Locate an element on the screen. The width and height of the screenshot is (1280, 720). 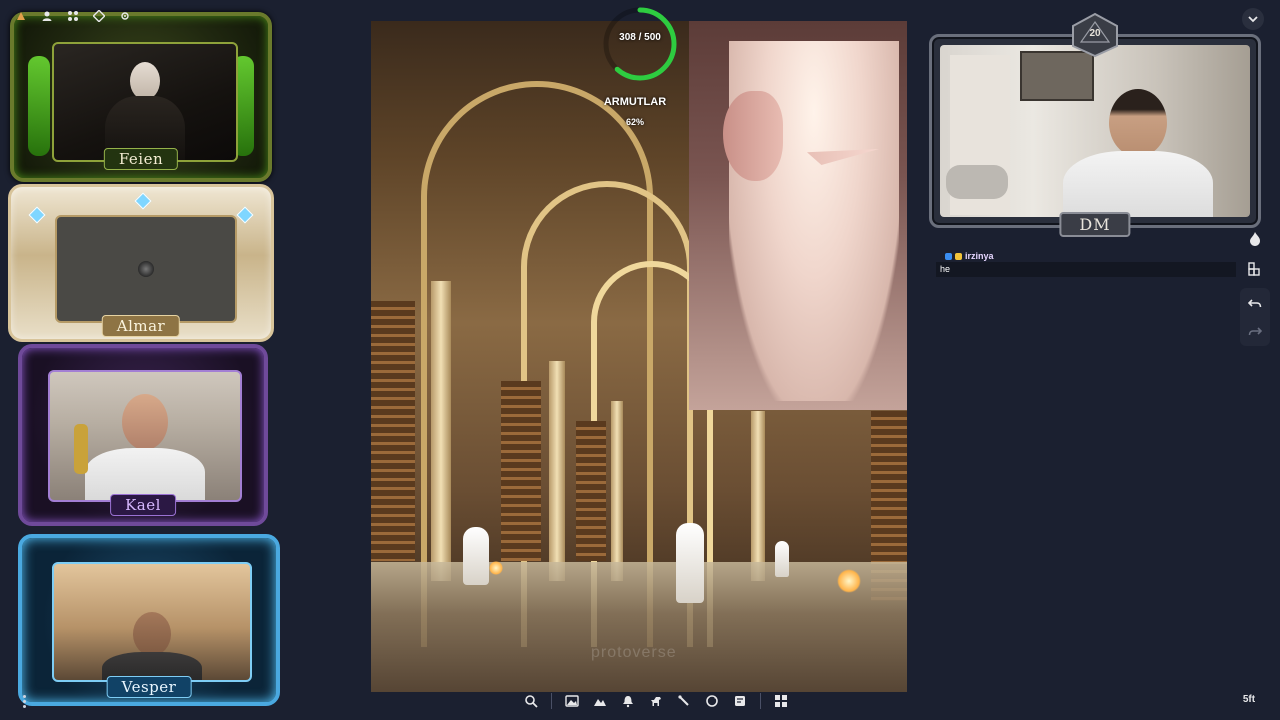
progress-percent: 62% is located at coordinates (634, 122).